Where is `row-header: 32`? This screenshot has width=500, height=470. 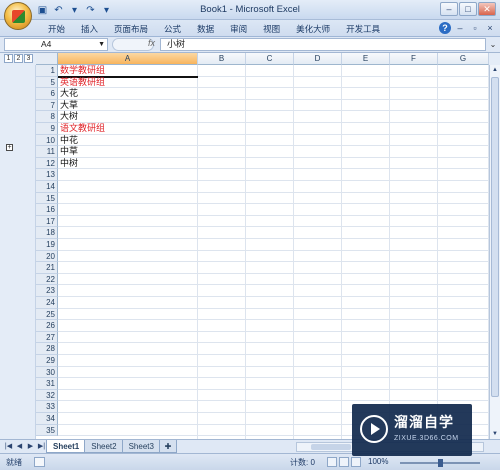 row-header: 32 is located at coordinates (47, 395).